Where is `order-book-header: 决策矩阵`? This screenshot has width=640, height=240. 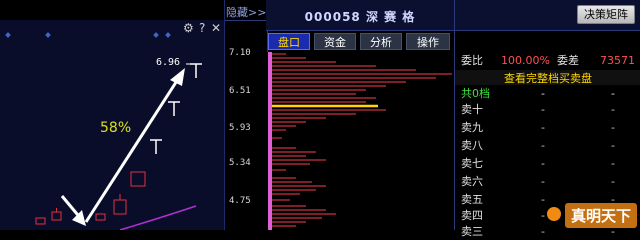 order-book-header: 决策矩阵 is located at coordinates (547, 15).